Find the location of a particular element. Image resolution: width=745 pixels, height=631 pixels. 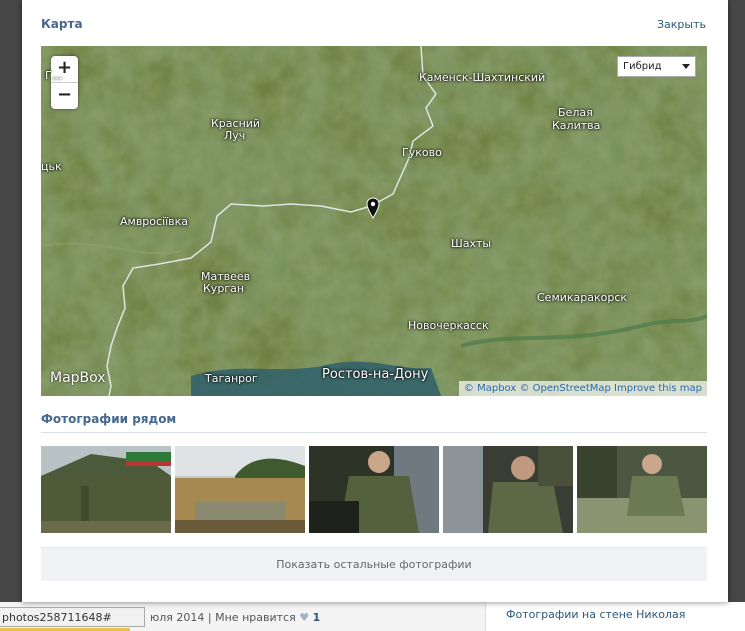

mapbox-logo: MapBox is located at coordinates (78, 378).